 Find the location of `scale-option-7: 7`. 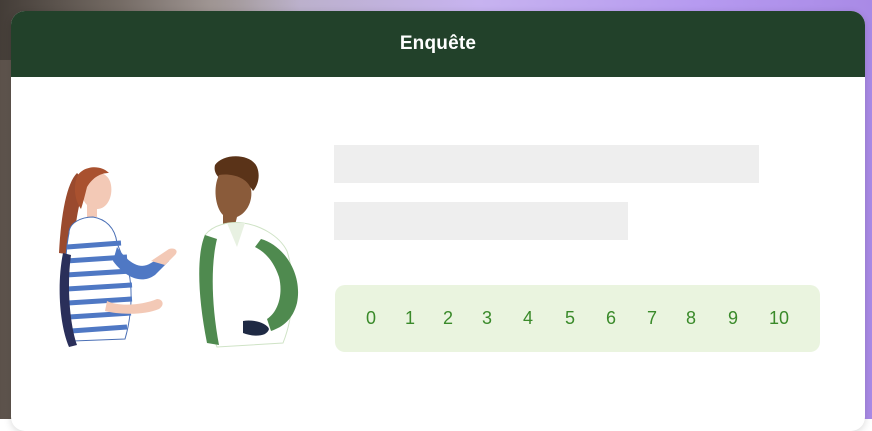

scale-option-7: 7 is located at coordinates (652, 318).